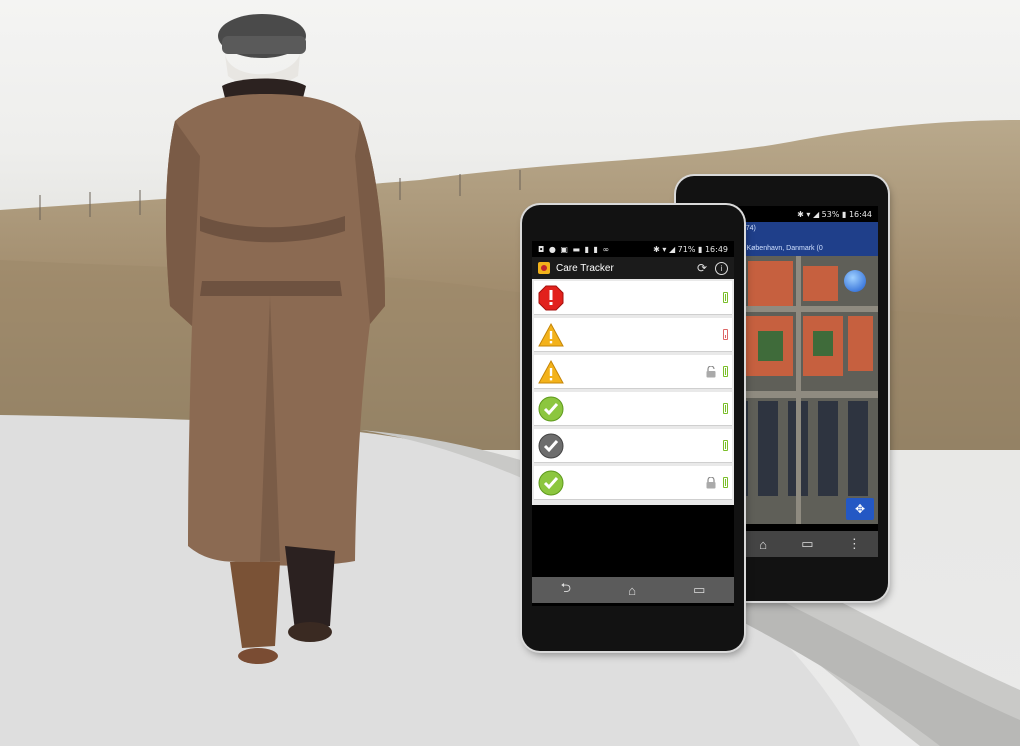 This screenshot has height=746, width=1020. What do you see at coordinates (702, 268) in the screenshot?
I see `refresh-icon: ⟳` at bounding box center [702, 268].